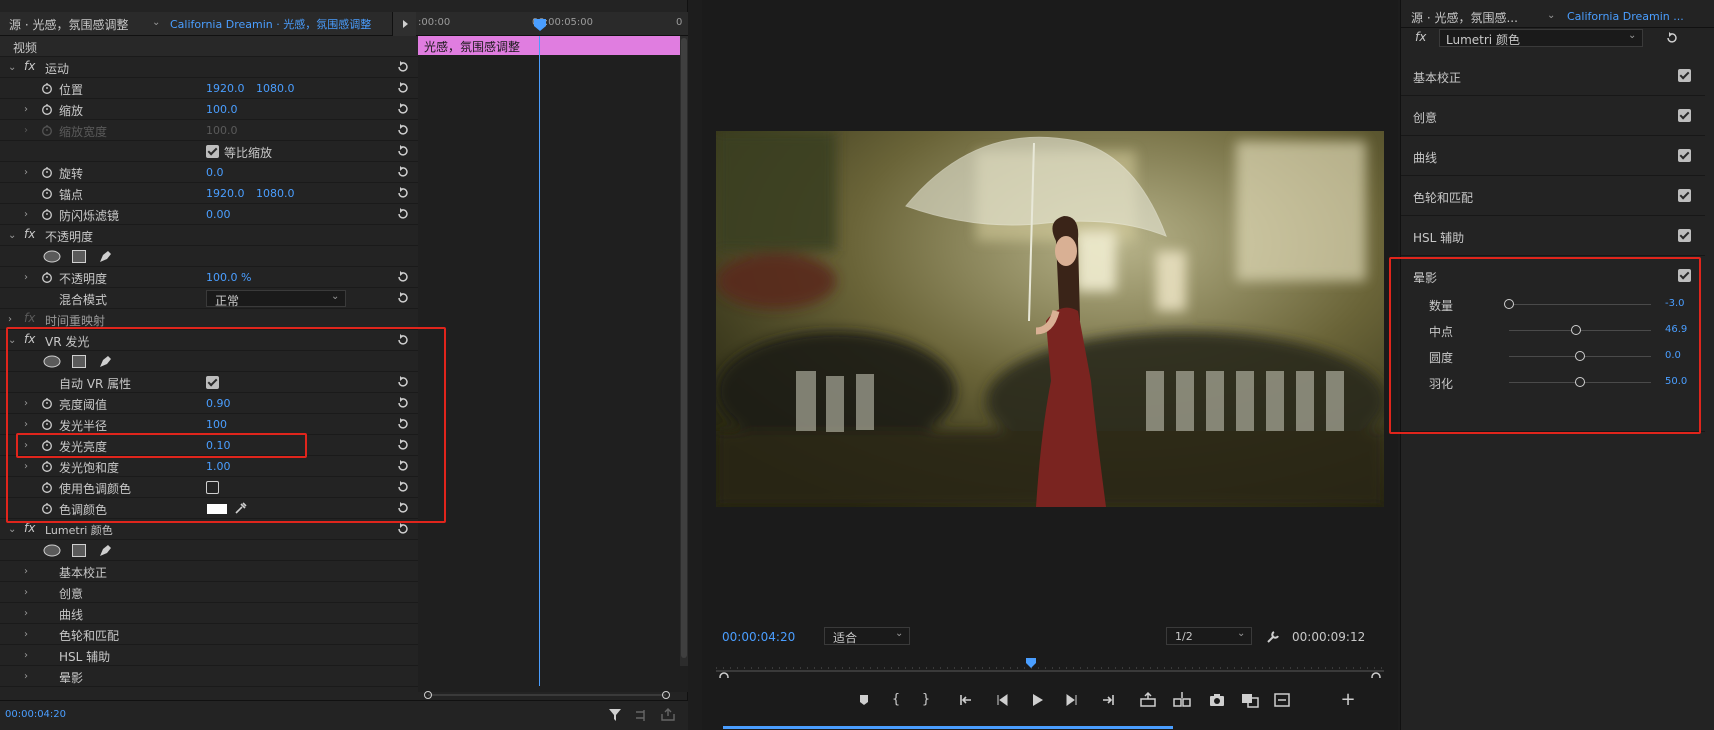 Image resolution: width=1714 pixels, height=730 pixels. What do you see at coordinates (967, 700) in the screenshot?
I see `go-to-in-button` at bounding box center [967, 700].